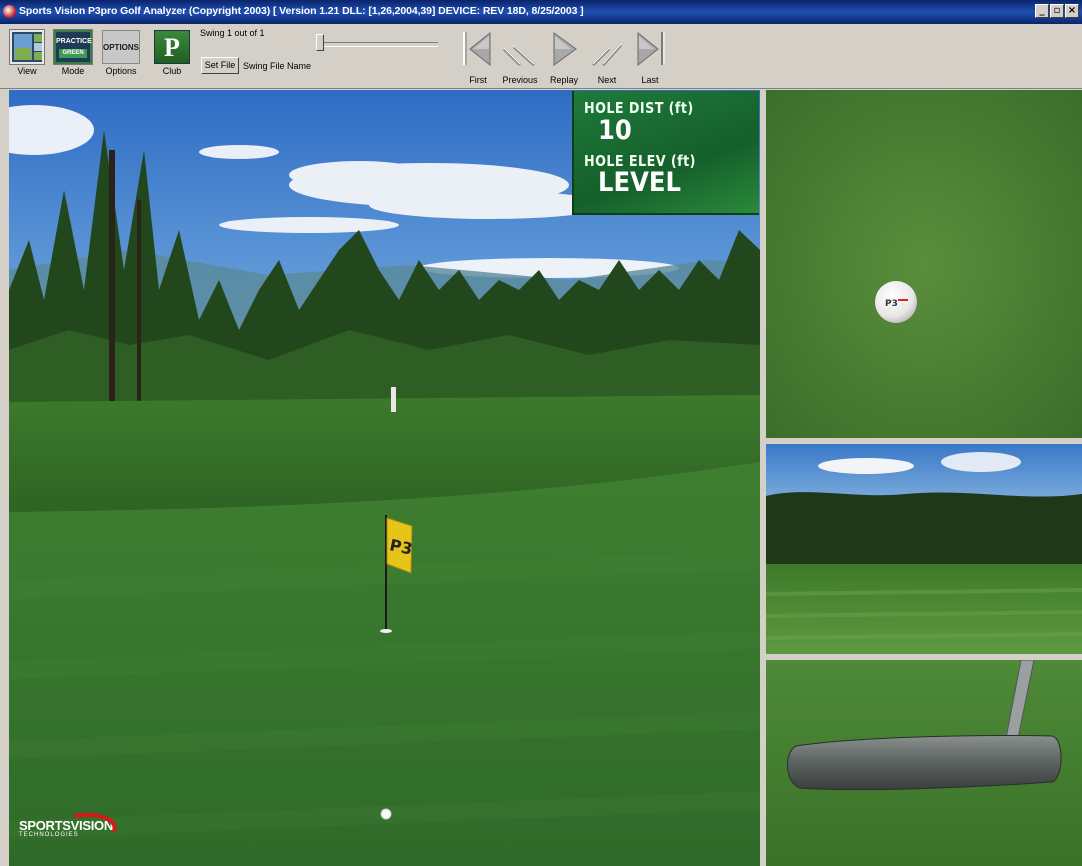 The image size is (1082, 866). I want to click on replay-label: Replay, so click(563, 80).